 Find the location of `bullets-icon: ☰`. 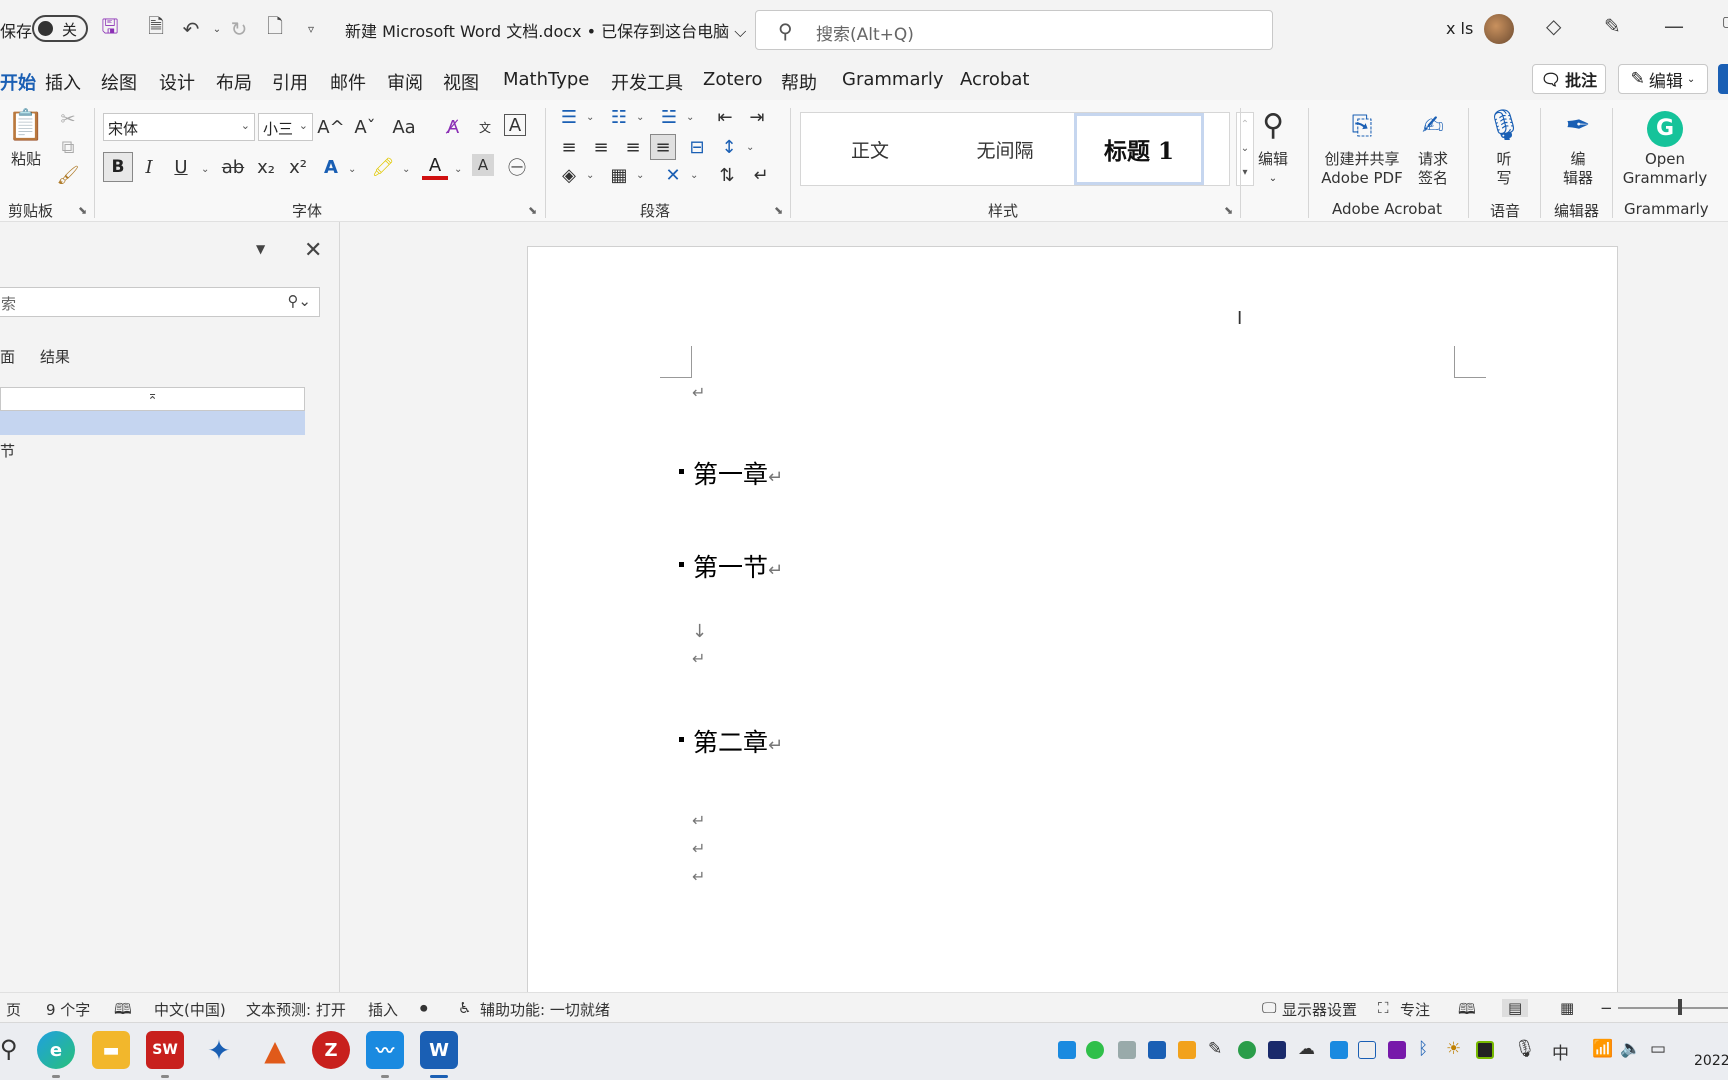

bullets-icon: ☰ is located at coordinates (569, 117).